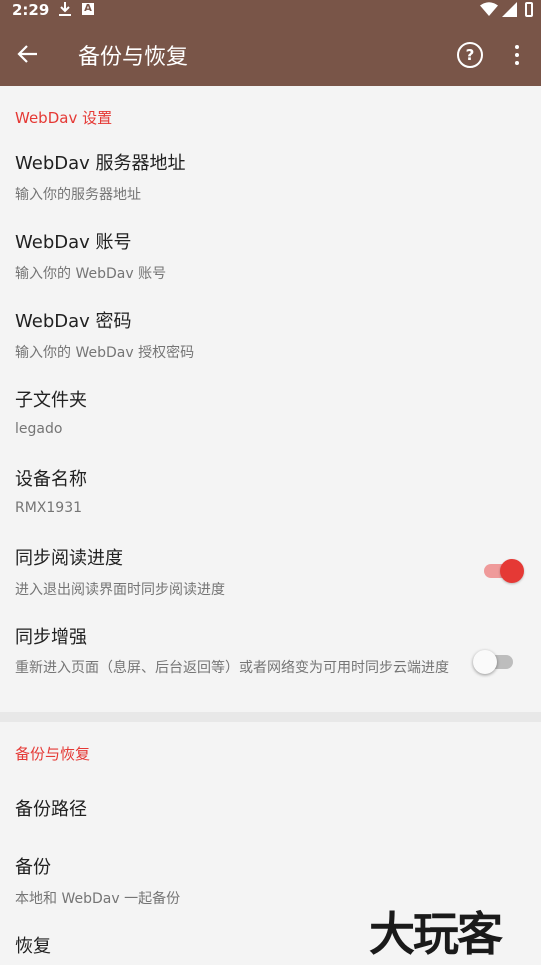 The image size is (541, 965). I want to click on pref-title: 同步增强, so click(51, 637).